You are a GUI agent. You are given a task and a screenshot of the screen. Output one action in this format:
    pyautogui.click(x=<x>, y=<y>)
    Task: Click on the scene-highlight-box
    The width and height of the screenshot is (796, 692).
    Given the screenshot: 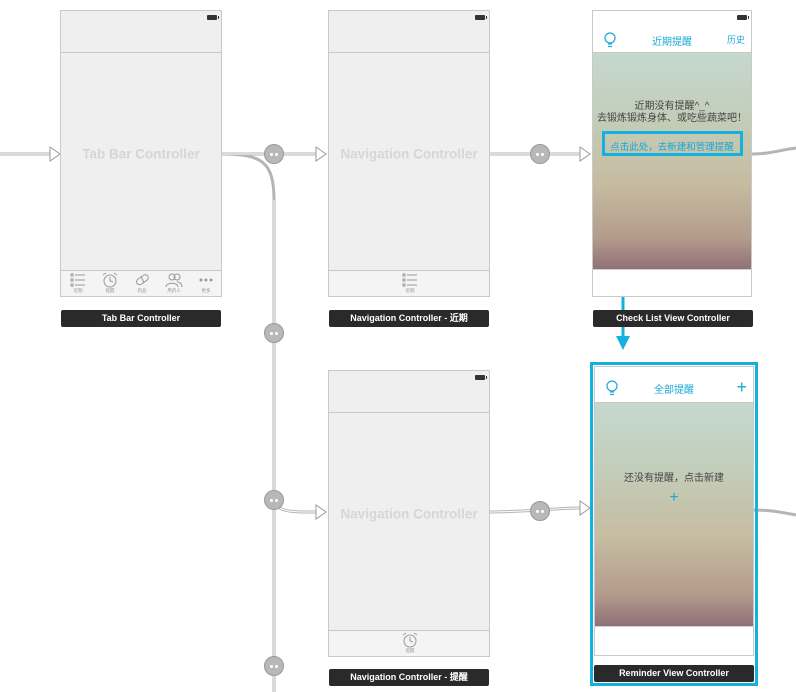 What is the action you would take?
    pyautogui.click(x=674, y=524)
    